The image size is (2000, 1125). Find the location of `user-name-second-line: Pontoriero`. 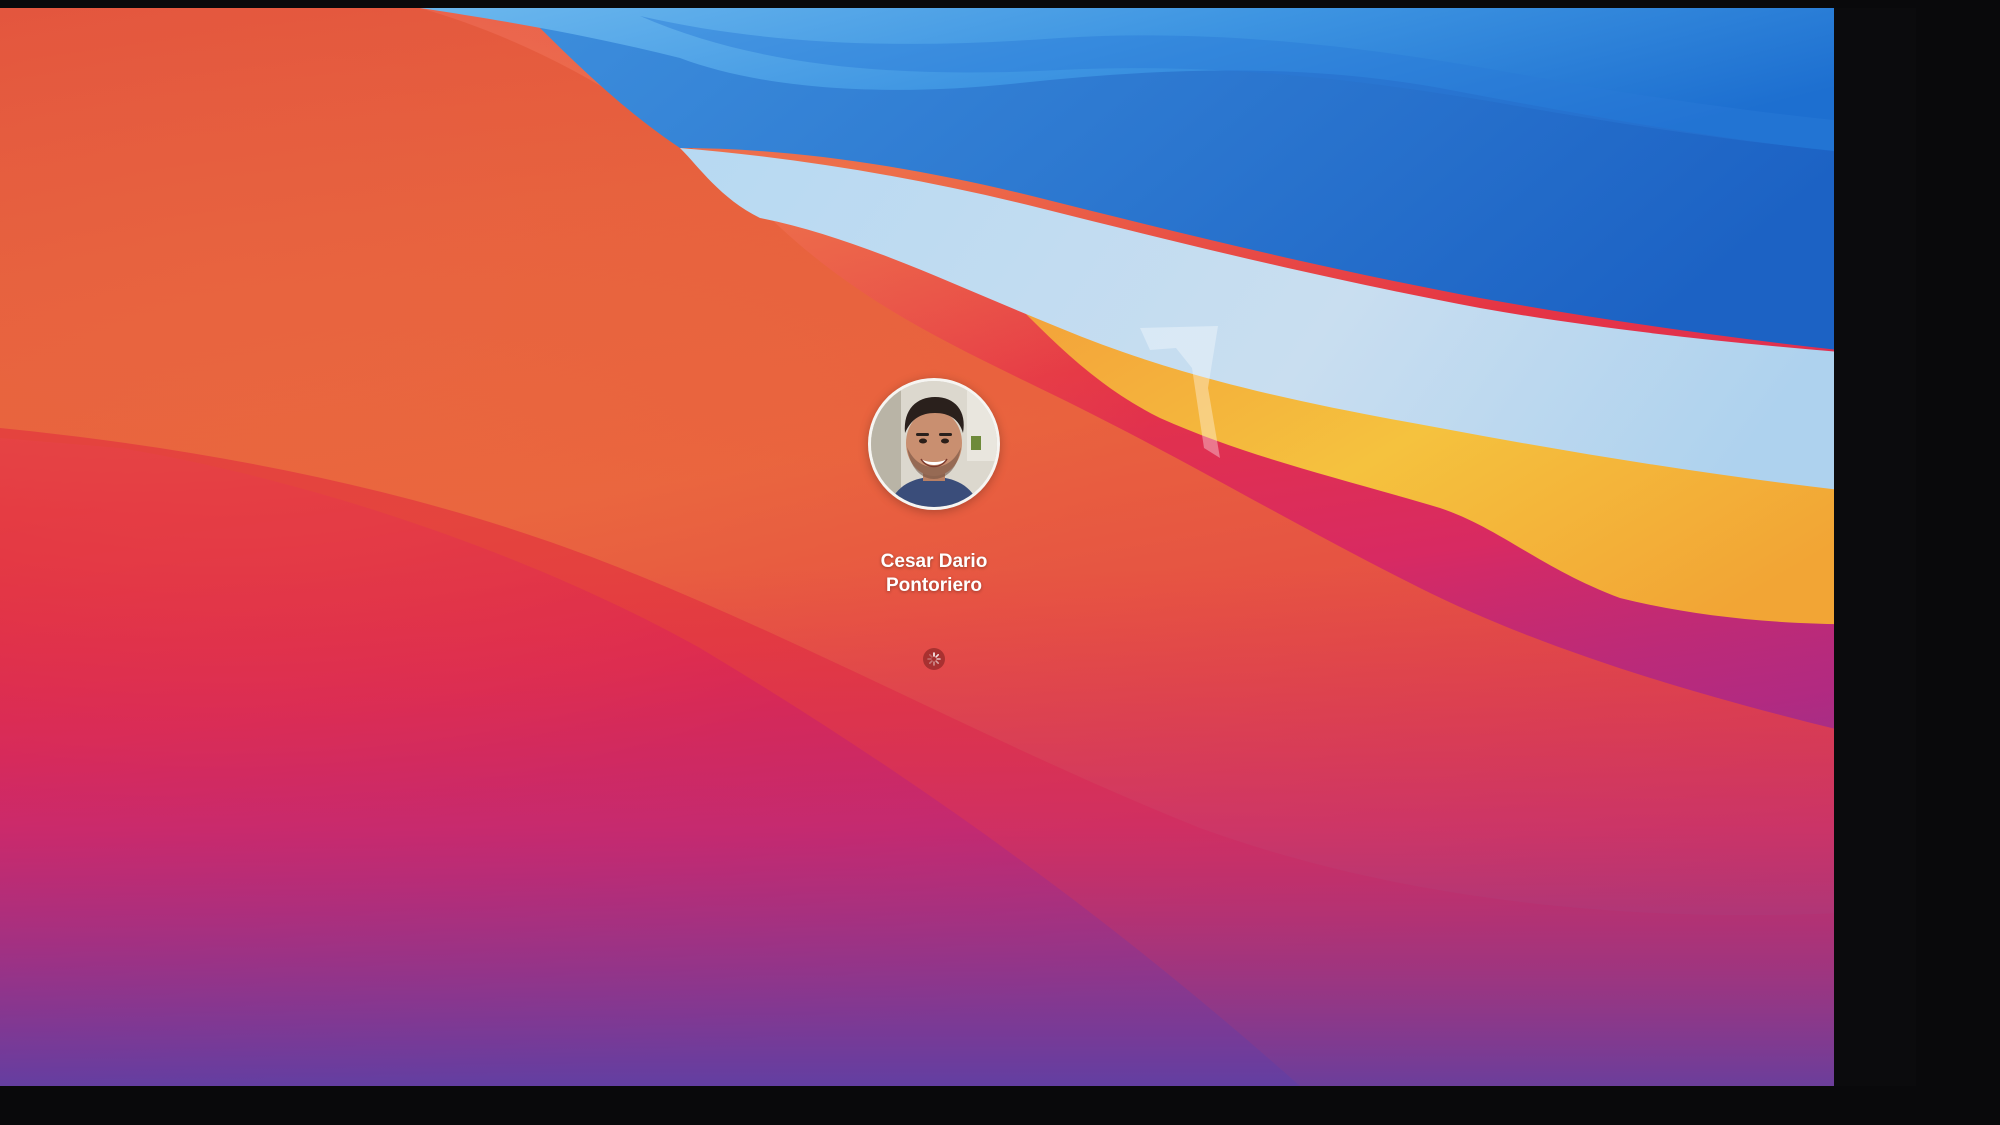

user-name-second-line: Pontoriero is located at coordinates (934, 585).